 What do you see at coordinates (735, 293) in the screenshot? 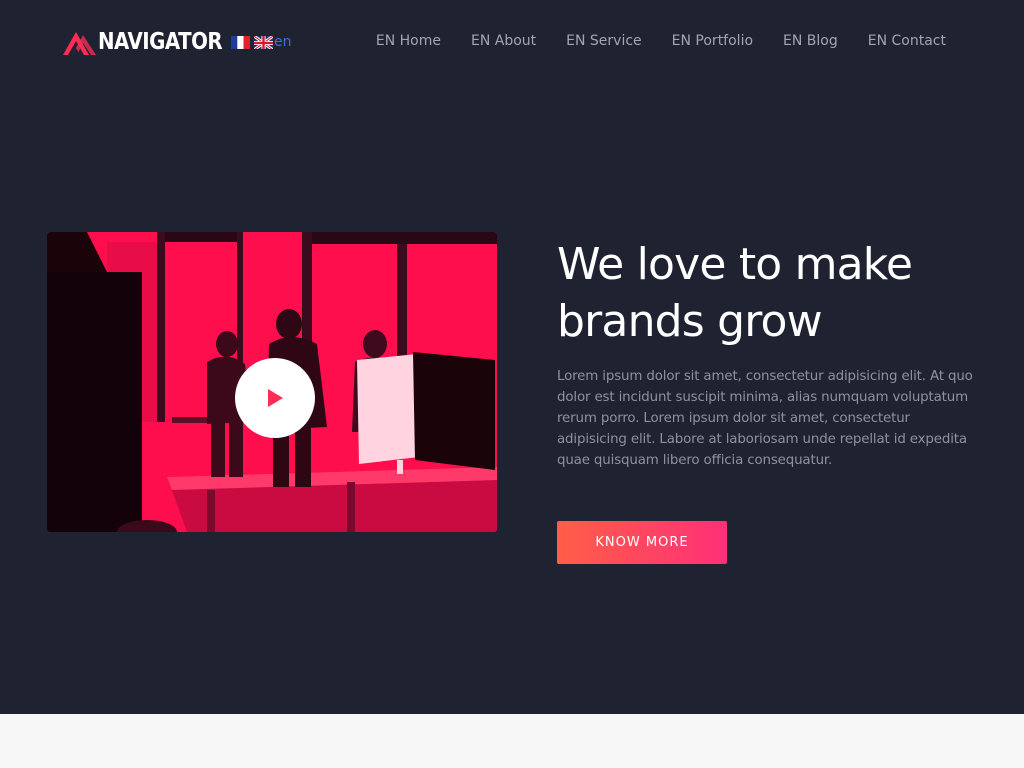
I see `hero-headline: We love to make brands grow` at bounding box center [735, 293].